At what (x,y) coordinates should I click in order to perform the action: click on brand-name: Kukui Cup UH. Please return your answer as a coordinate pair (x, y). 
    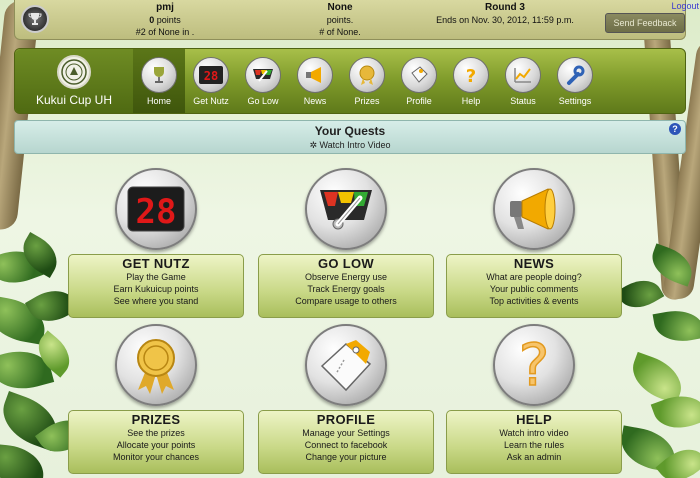
    Looking at the image, I should click on (74, 100).